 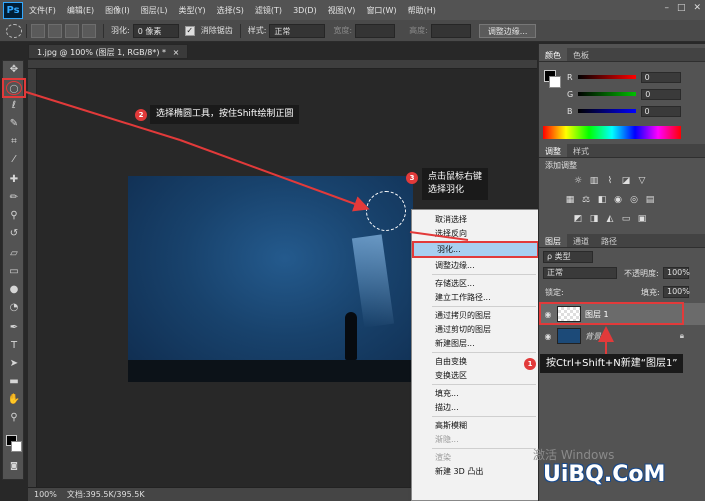 I want to click on windows-activation-watermark: 激活 Windows, so click(x=574, y=455).